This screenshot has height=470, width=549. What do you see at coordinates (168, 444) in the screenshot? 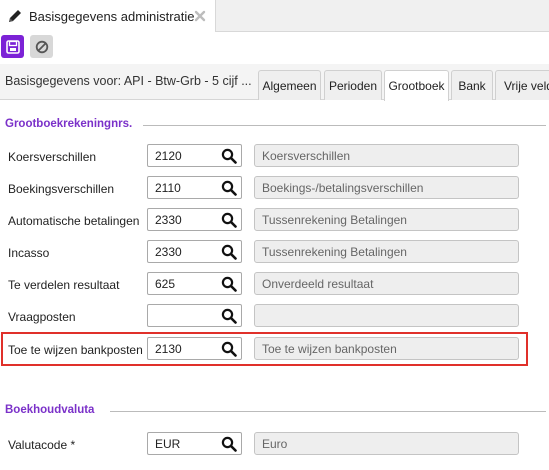
I see `code-value: EUR` at bounding box center [168, 444].